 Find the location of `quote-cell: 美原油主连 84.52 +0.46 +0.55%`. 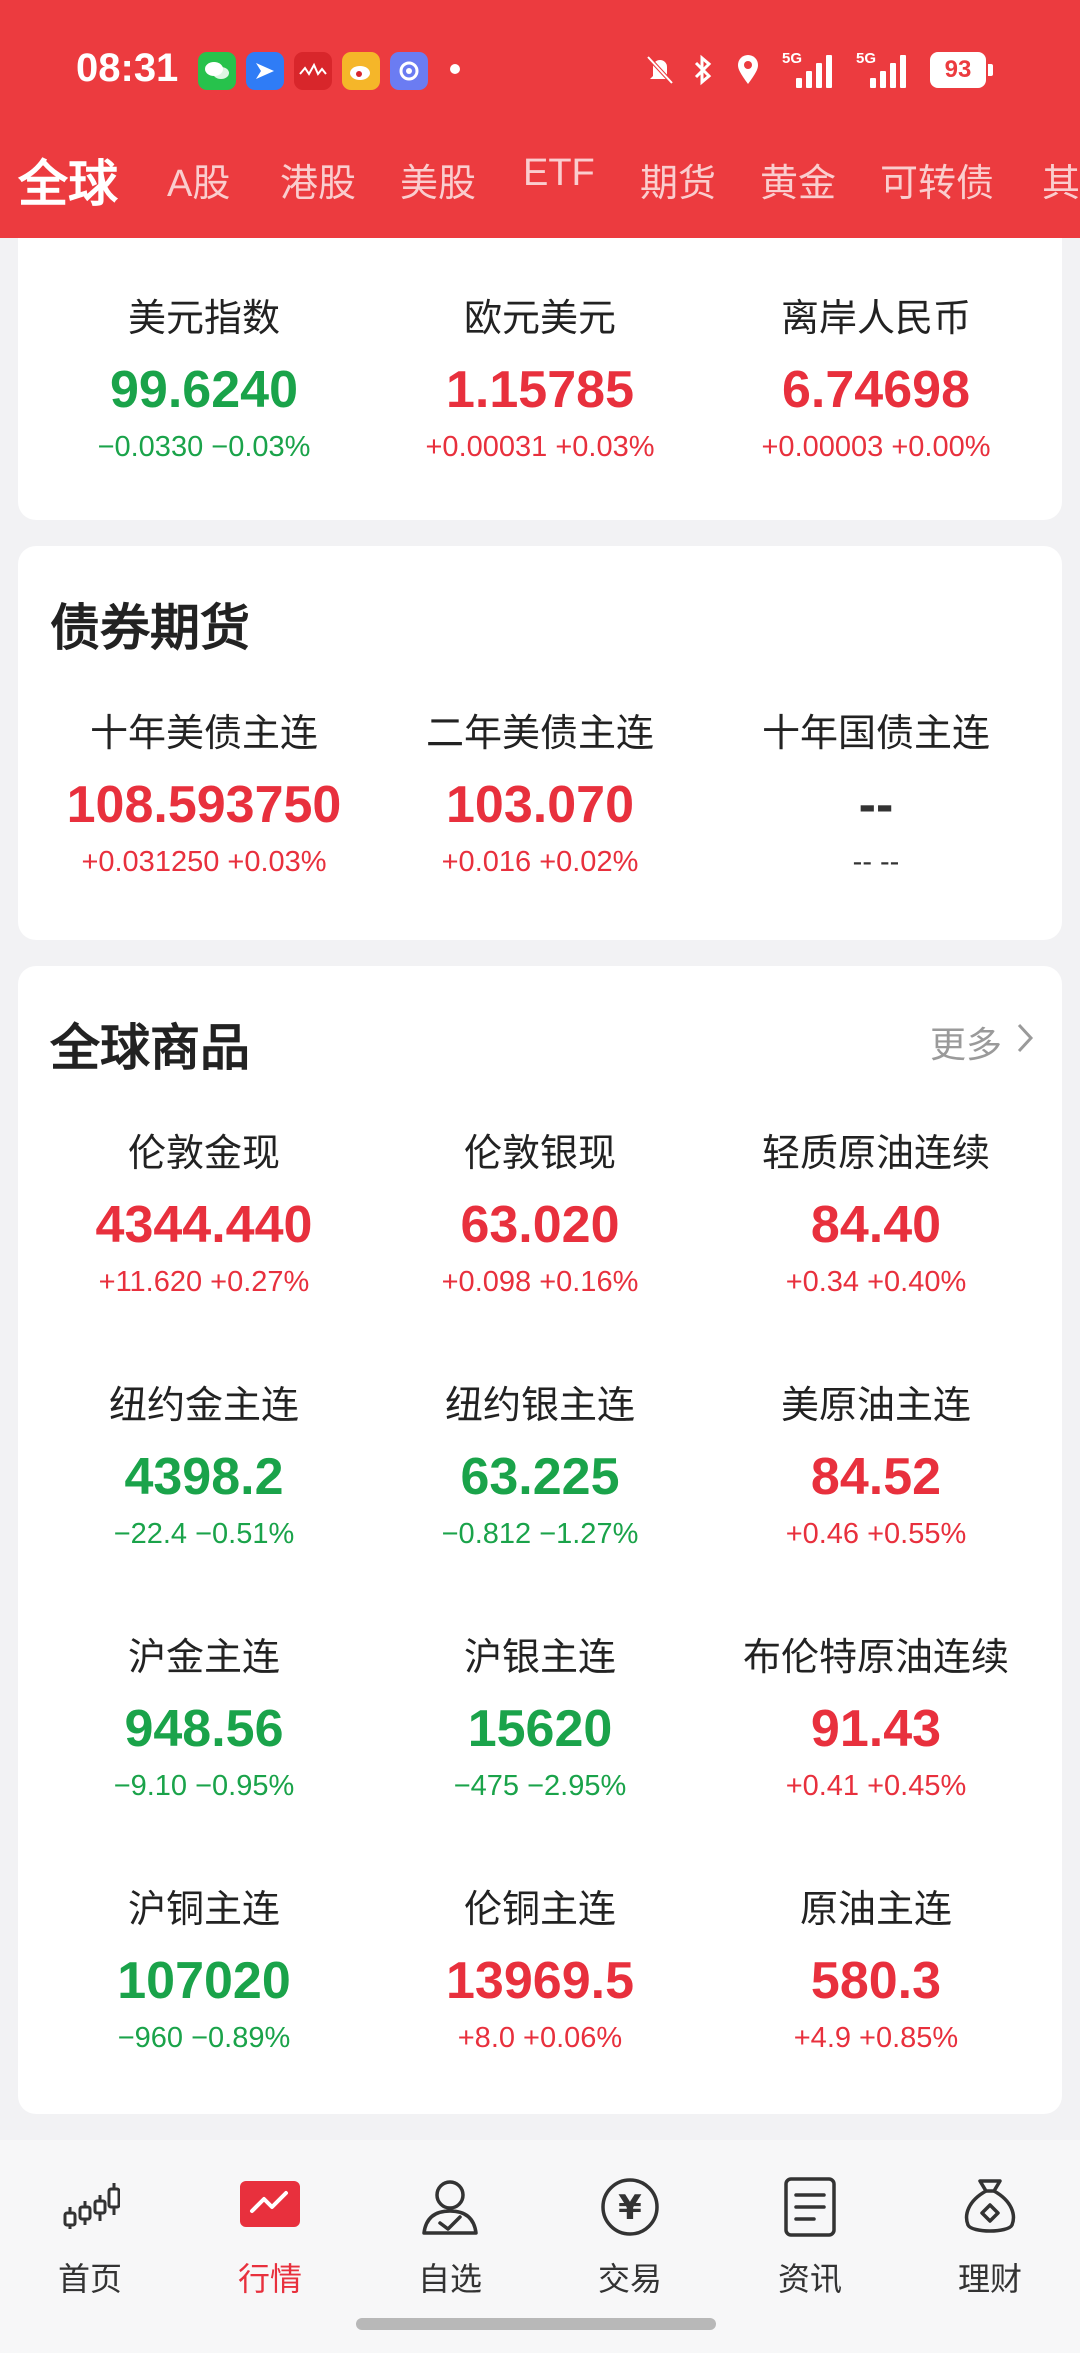

quote-cell: 美原油主连 84.52 +0.46 +0.55% is located at coordinates (876, 1467).